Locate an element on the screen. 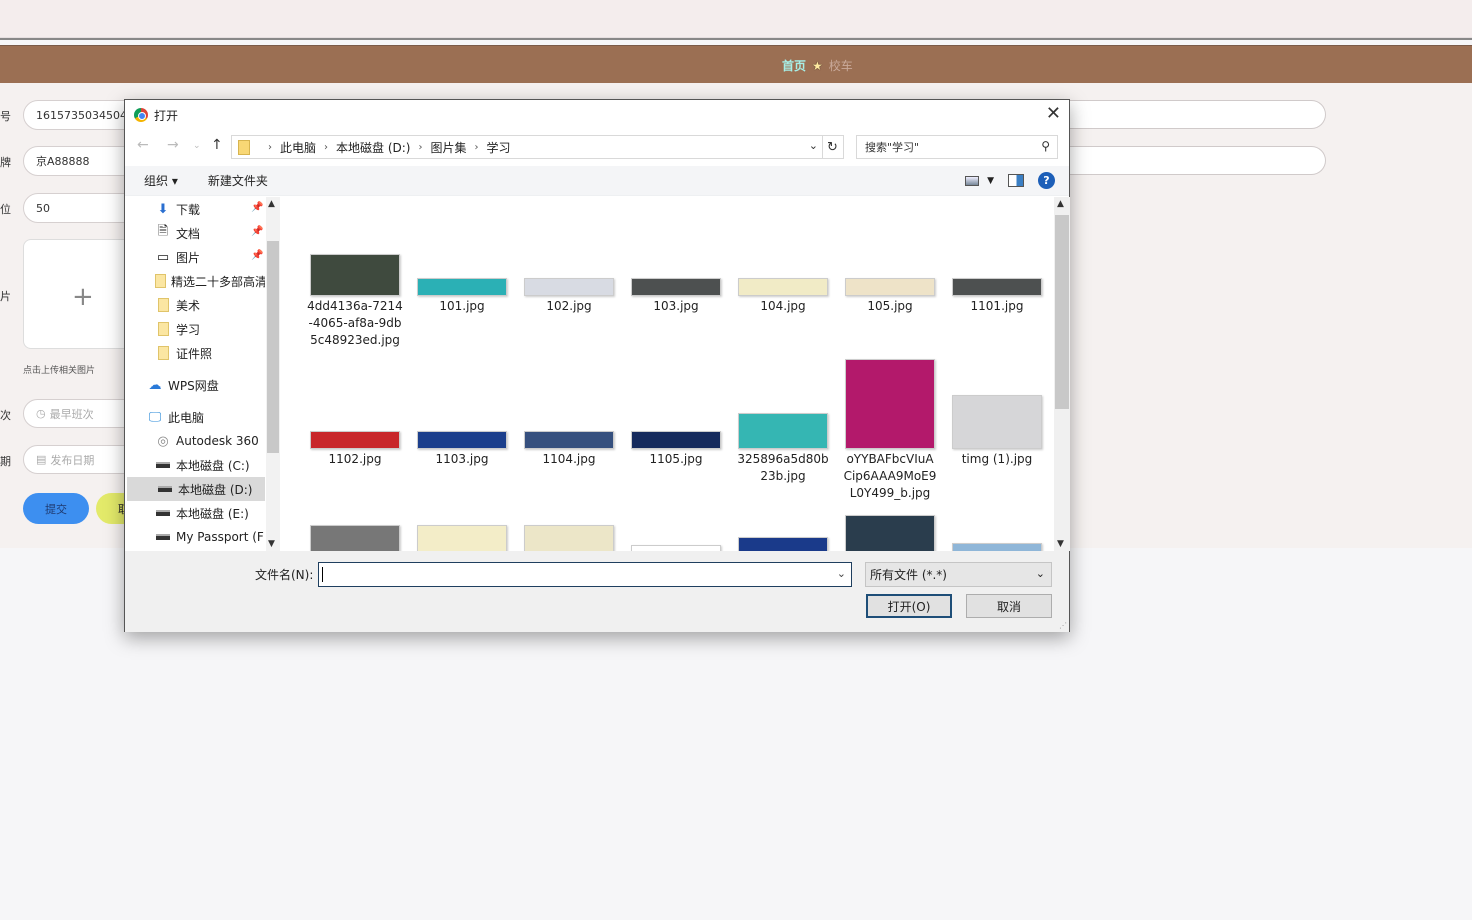 This screenshot has width=1472, height=920. sidebar-item: My Passport (F is located at coordinates (195, 537).